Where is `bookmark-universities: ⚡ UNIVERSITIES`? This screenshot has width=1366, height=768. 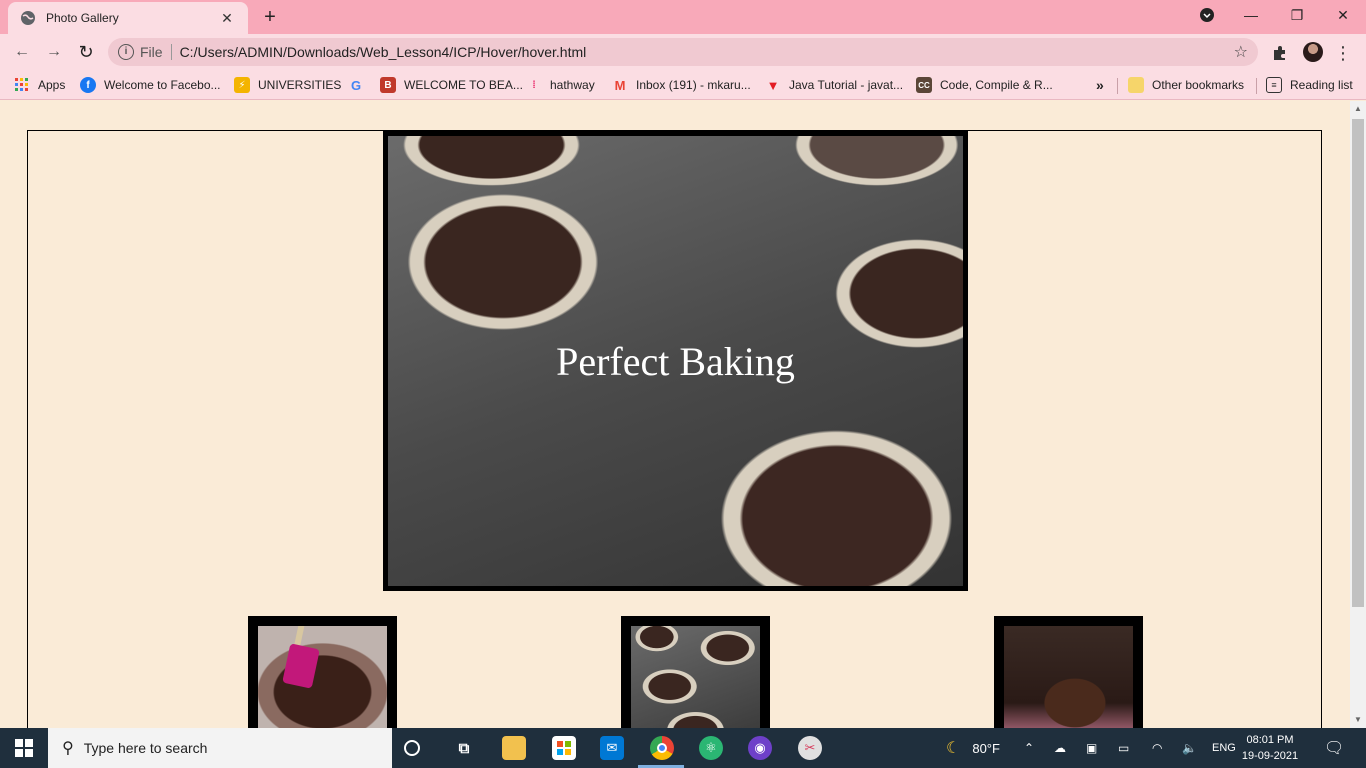 bookmark-universities: ⚡ UNIVERSITIES is located at coordinates (287, 85).